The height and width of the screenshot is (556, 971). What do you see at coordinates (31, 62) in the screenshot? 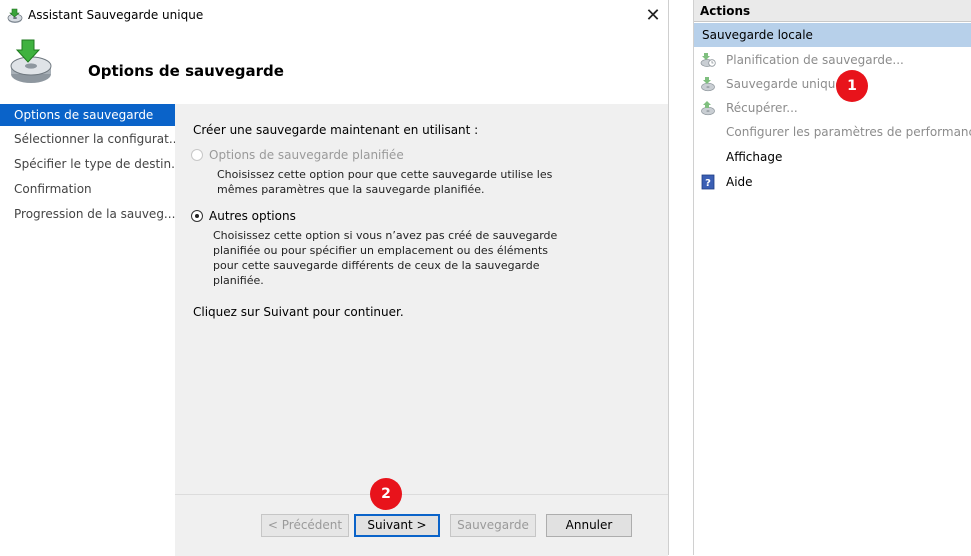
I see `backup-disk-icon` at bounding box center [31, 62].